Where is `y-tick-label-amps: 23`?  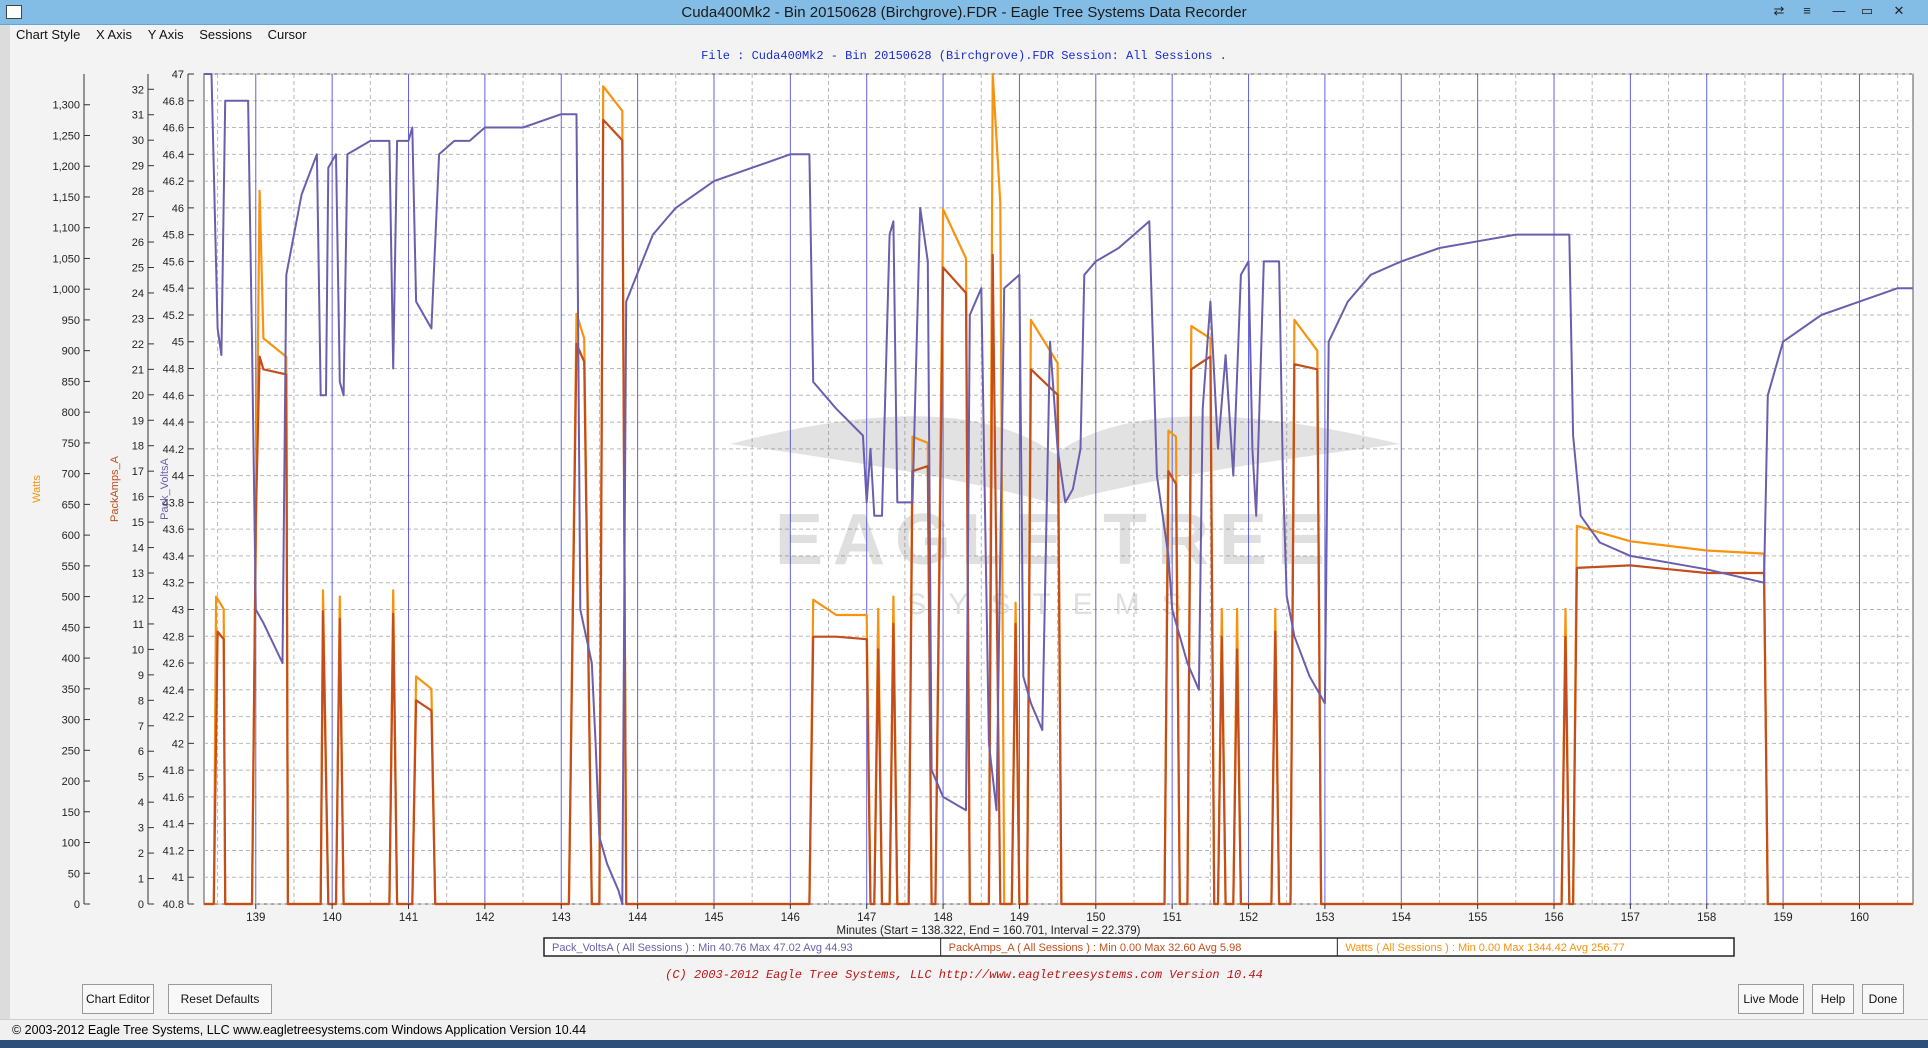
y-tick-label-amps: 23 is located at coordinates (138, 319).